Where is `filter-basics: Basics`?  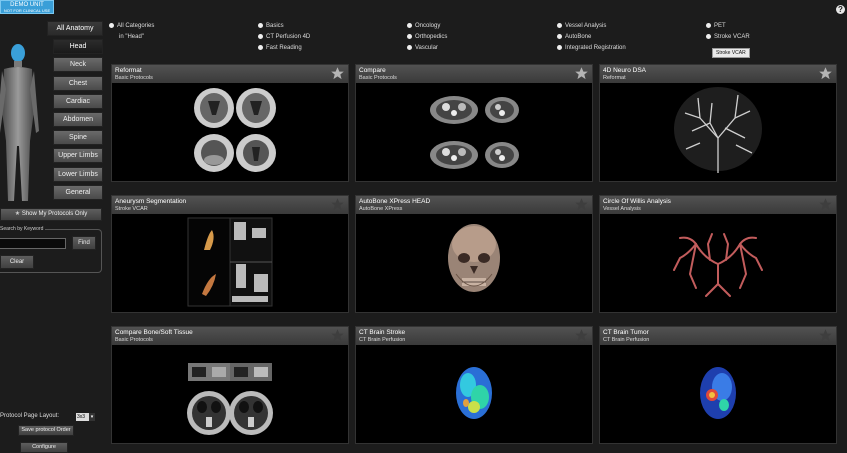
filter-basics: Basics is located at coordinates (271, 26).